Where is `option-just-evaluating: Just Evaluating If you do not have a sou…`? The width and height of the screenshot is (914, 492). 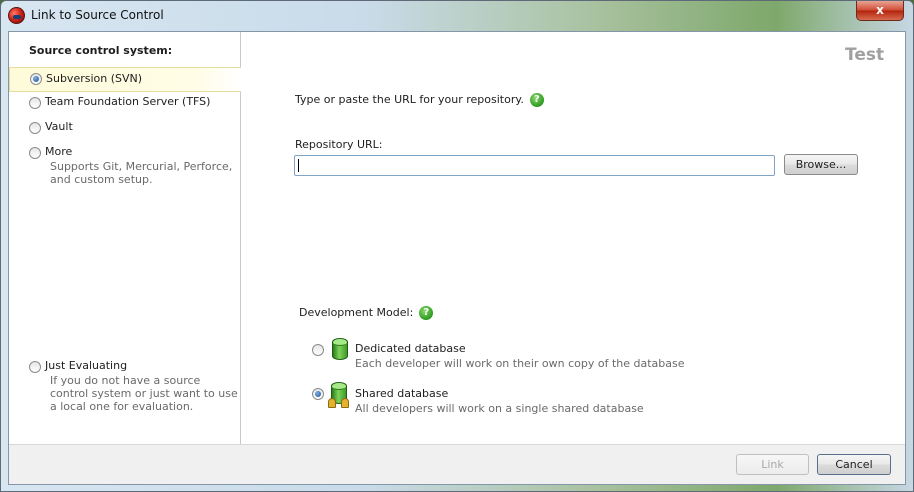
option-just-evaluating: Just Evaluating If you do not have a sou… is located at coordinates (125, 387).